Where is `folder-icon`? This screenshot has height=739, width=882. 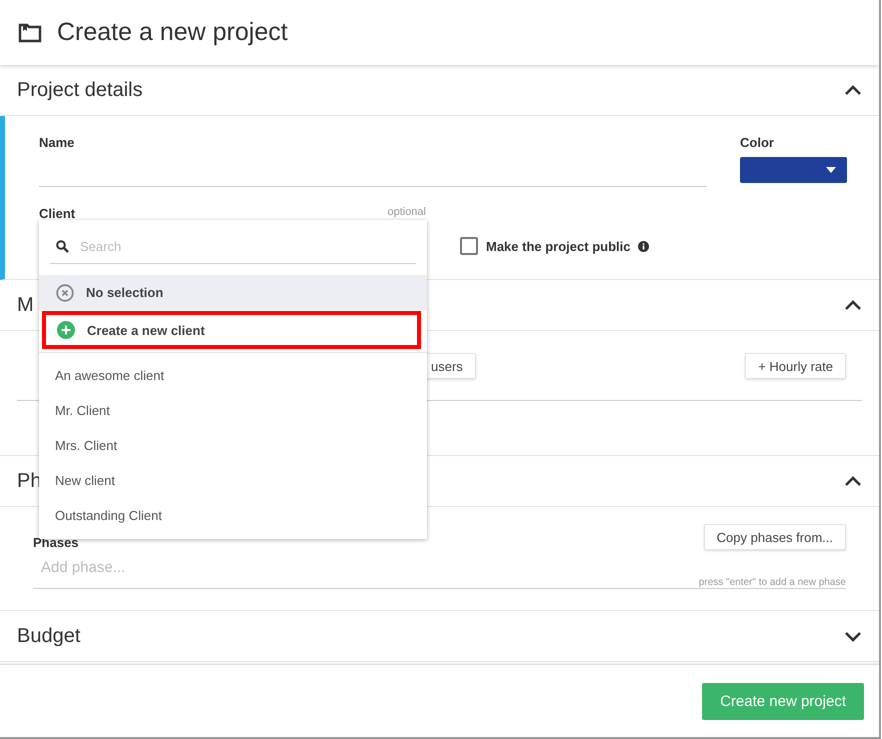
folder-icon is located at coordinates (30, 32).